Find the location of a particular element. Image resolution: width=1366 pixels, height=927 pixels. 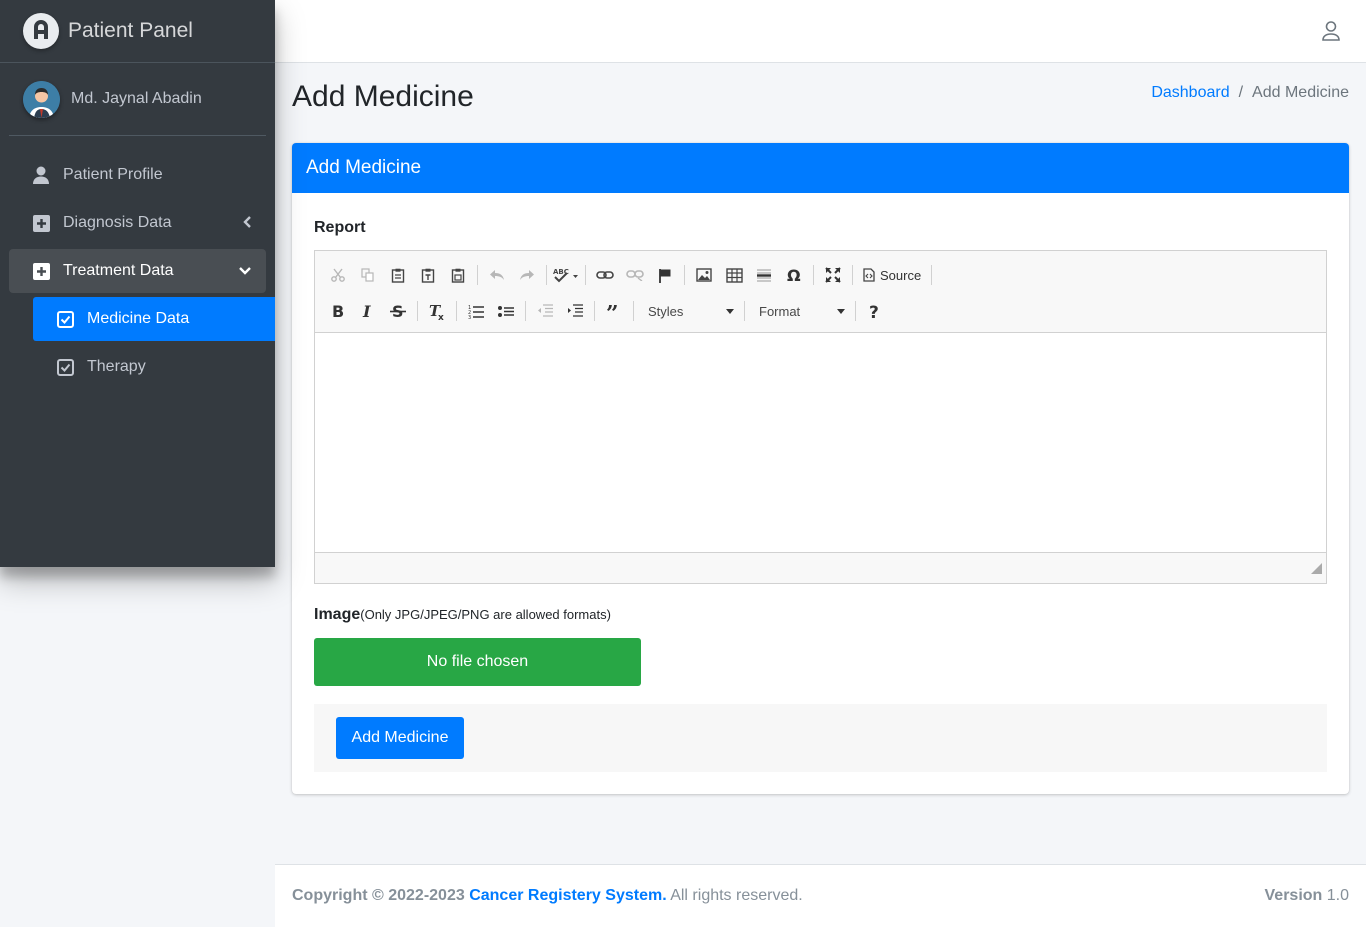

link-icon is located at coordinates (605, 275).